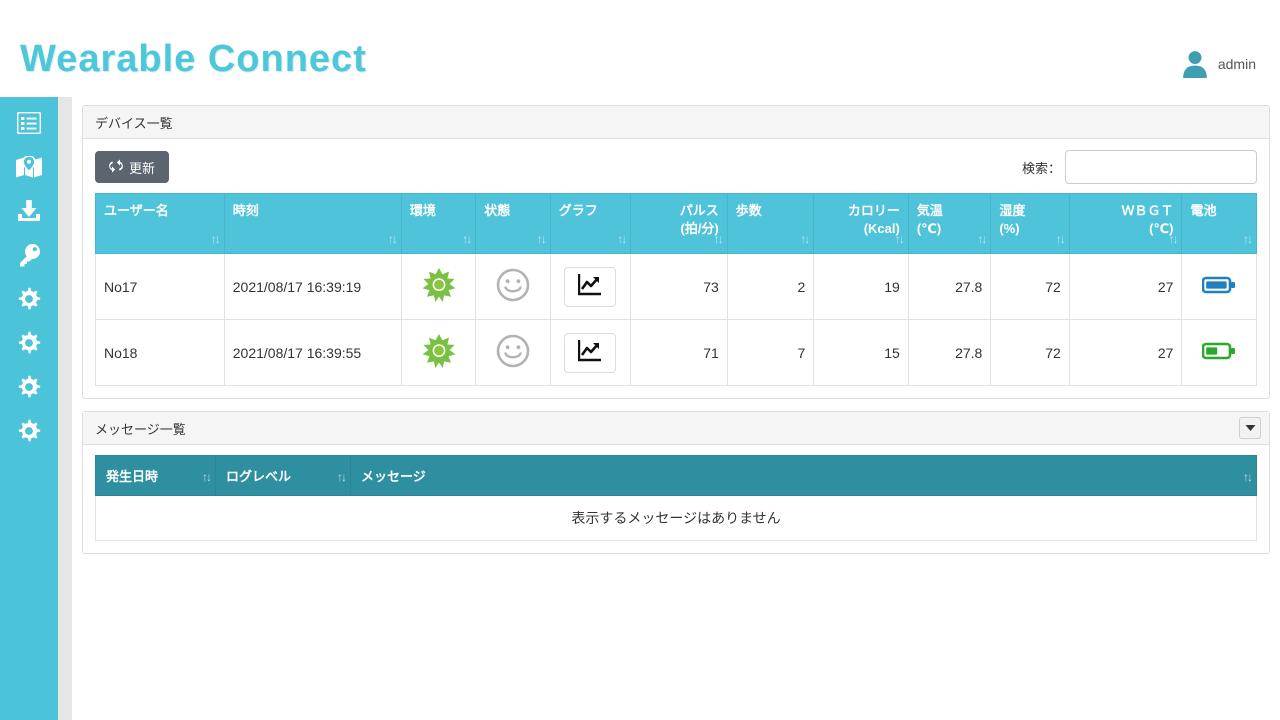  I want to click on key-icon, so click(29, 255).